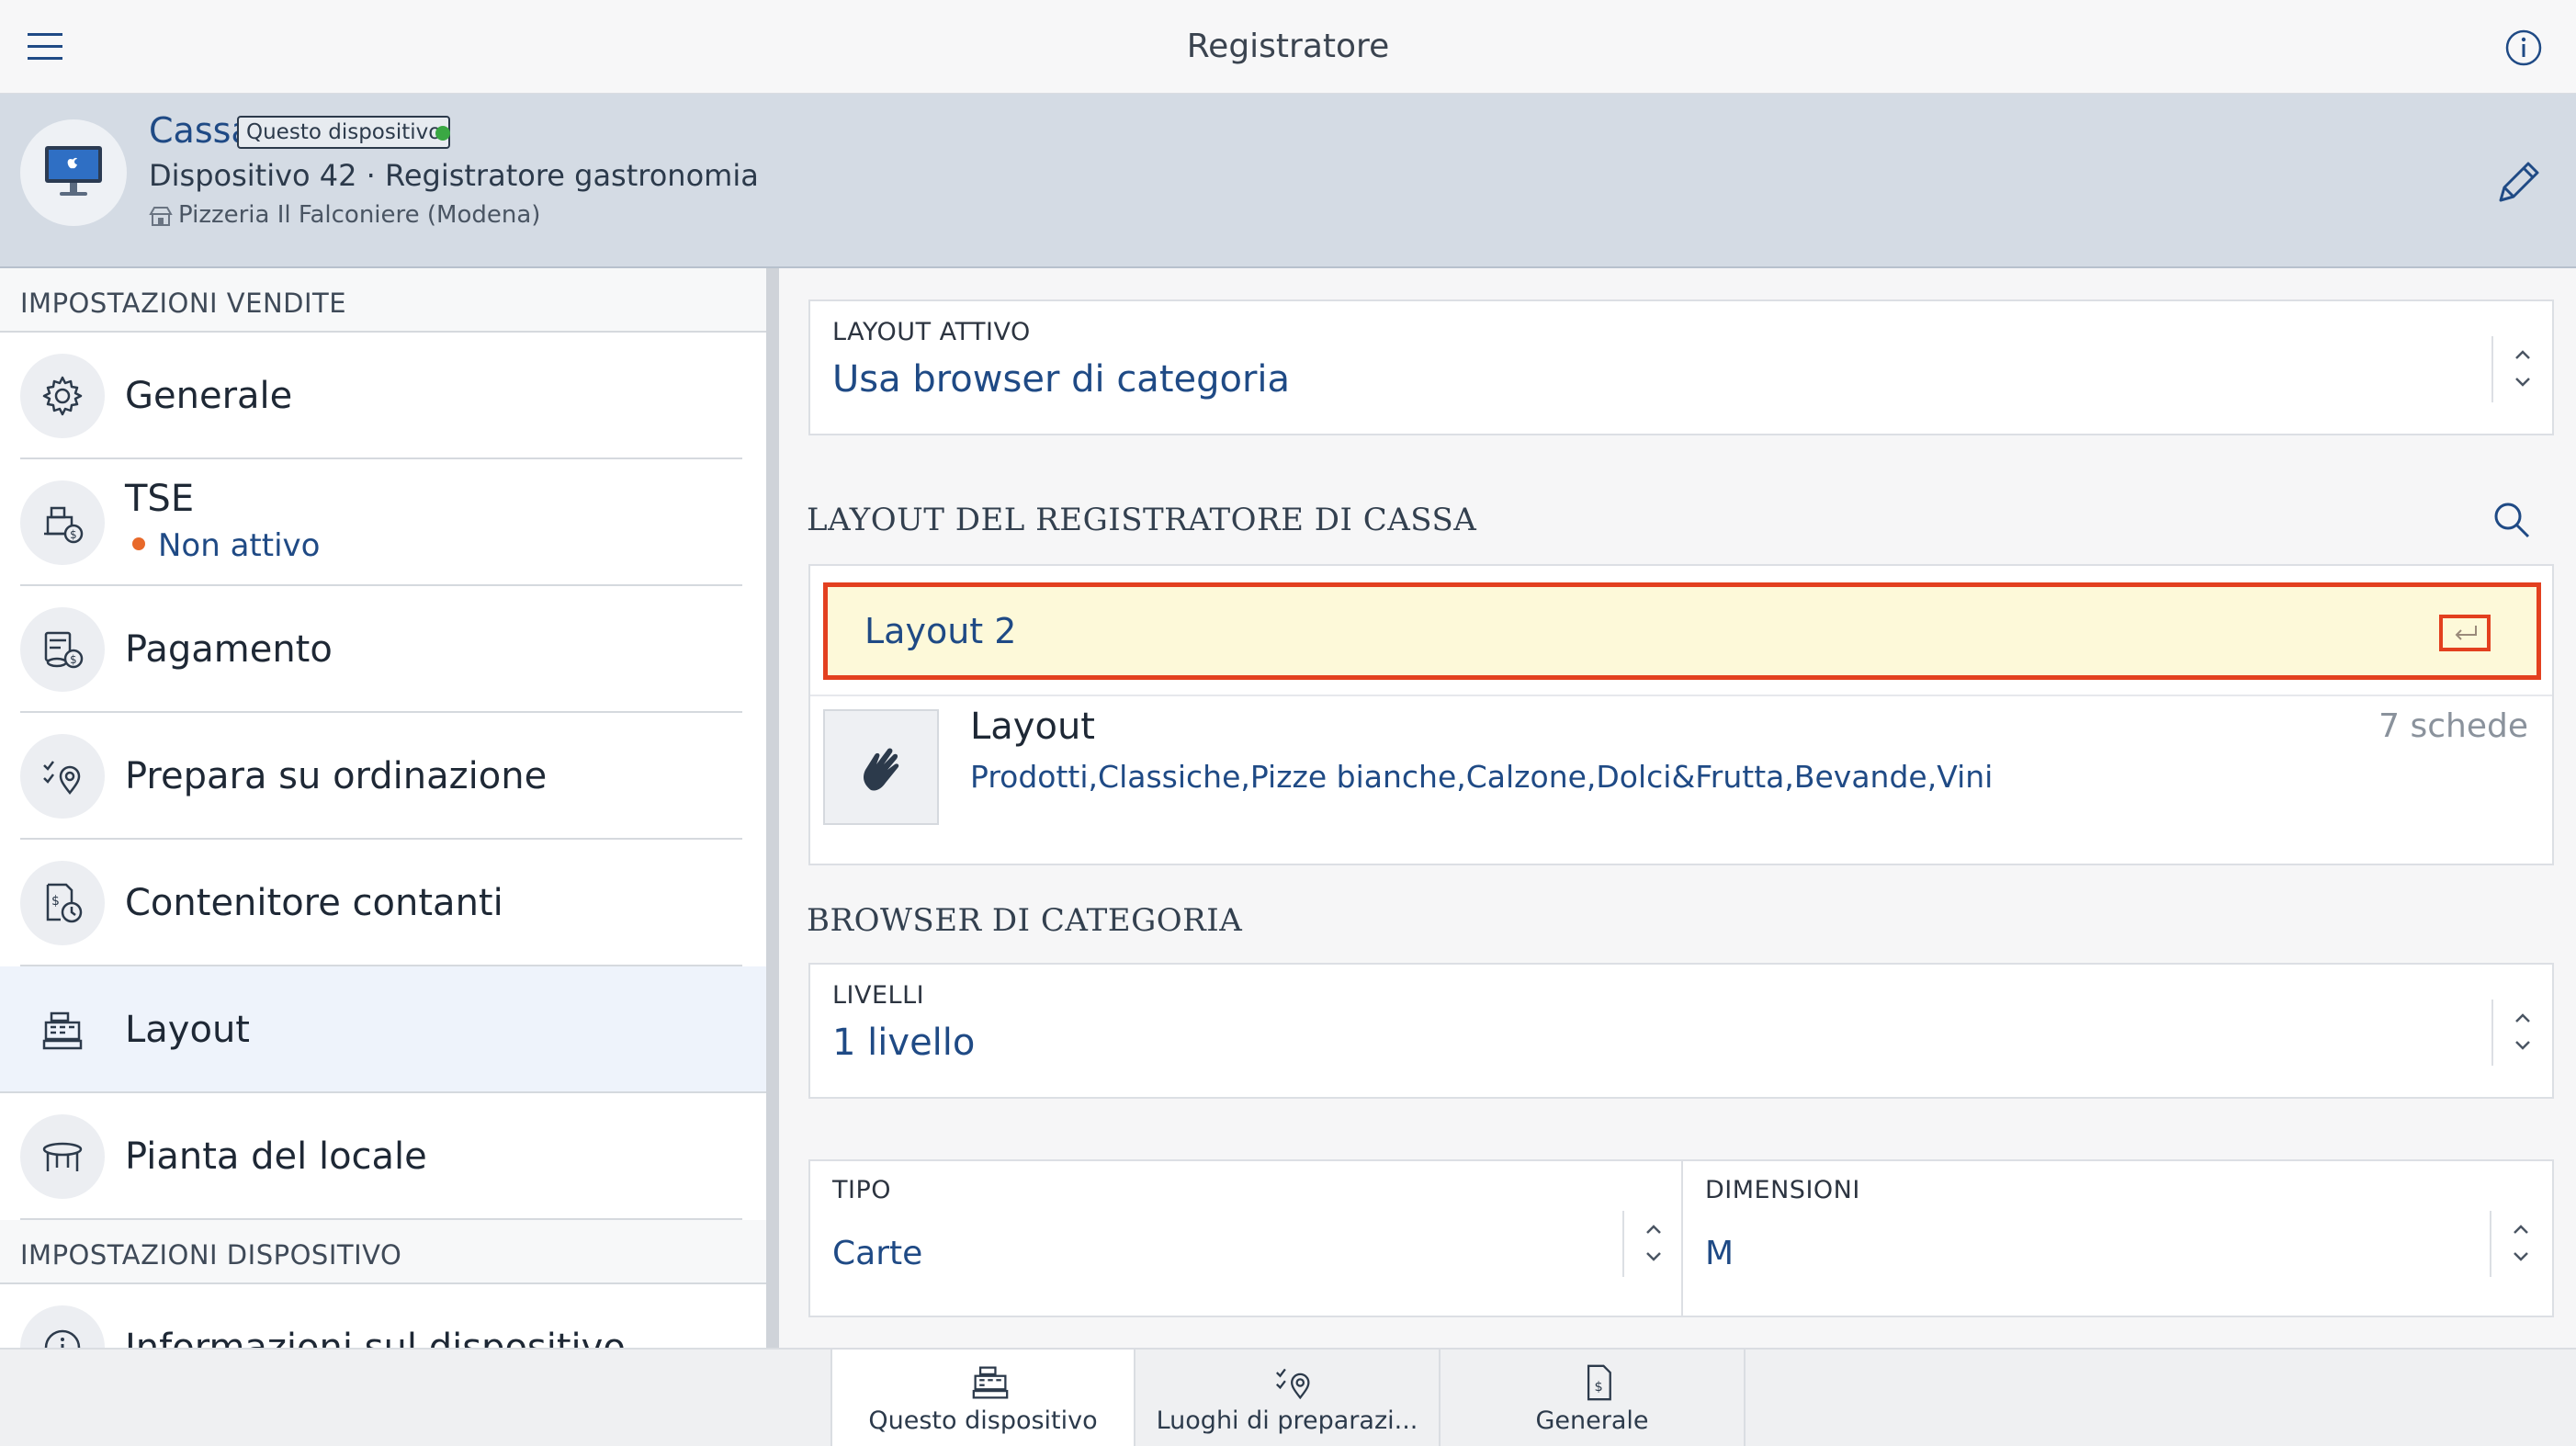 Image resolution: width=2576 pixels, height=1446 pixels. Describe the element at coordinates (861, 1190) in the screenshot. I see `type-label: TIPO` at that location.